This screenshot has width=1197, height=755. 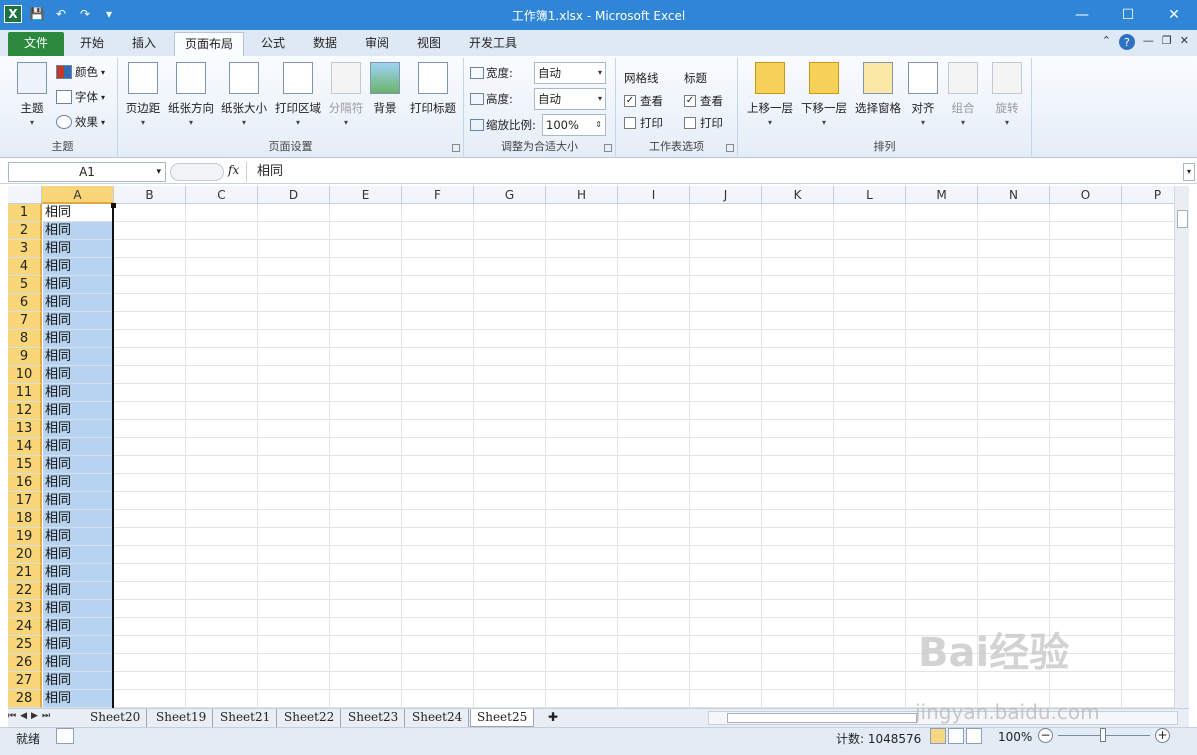 What do you see at coordinates (25, 645) in the screenshot?
I see `row-header-25: 25` at bounding box center [25, 645].